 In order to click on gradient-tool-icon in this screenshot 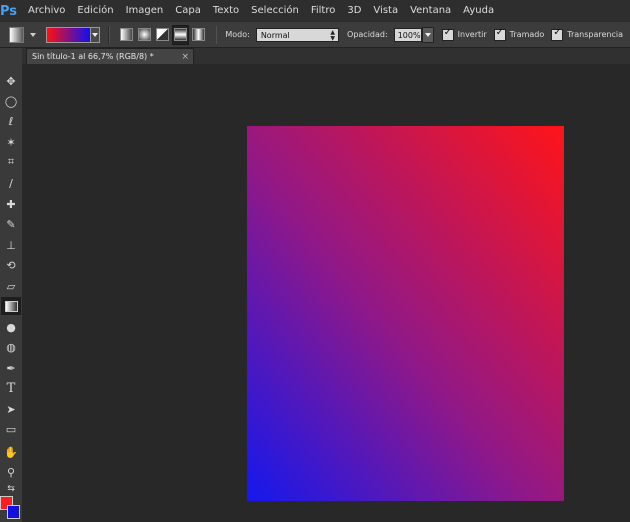, I will do `click(11, 306)`.